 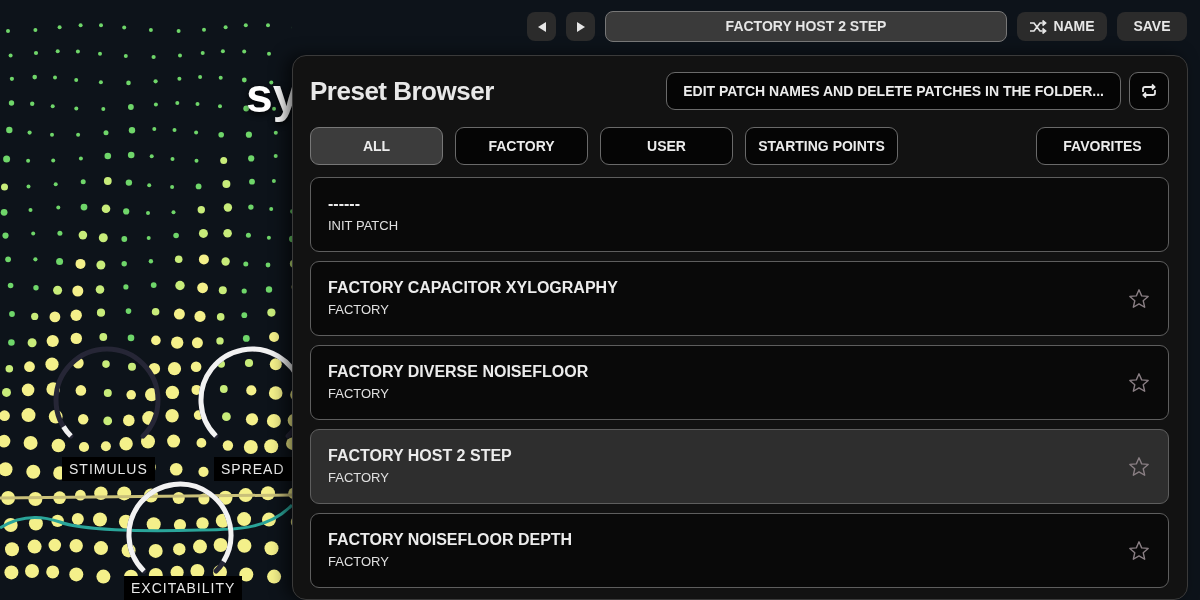 What do you see at coordinates (739, 214) in the screenshot?
I see `preset-row: ------ INIT PATCH` at bounding box center [739, 214].